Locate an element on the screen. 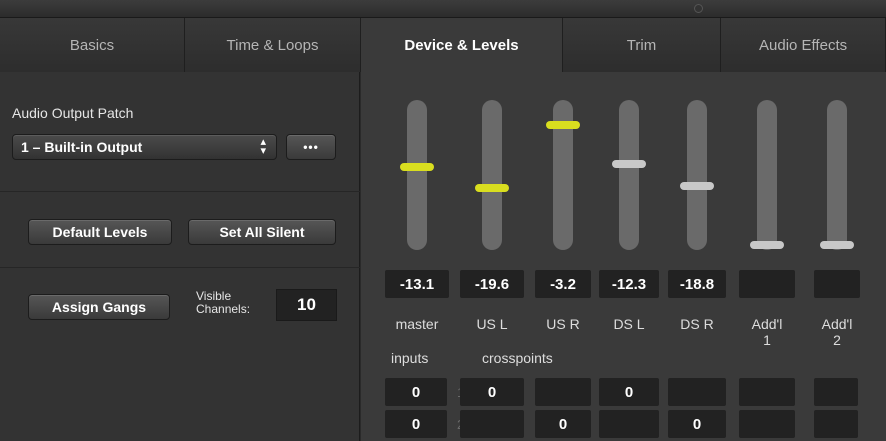 Image resolution: width=886 pixels, height=441 pixels. default-levels-button: Default Levels is located at coordinates (100, 232).